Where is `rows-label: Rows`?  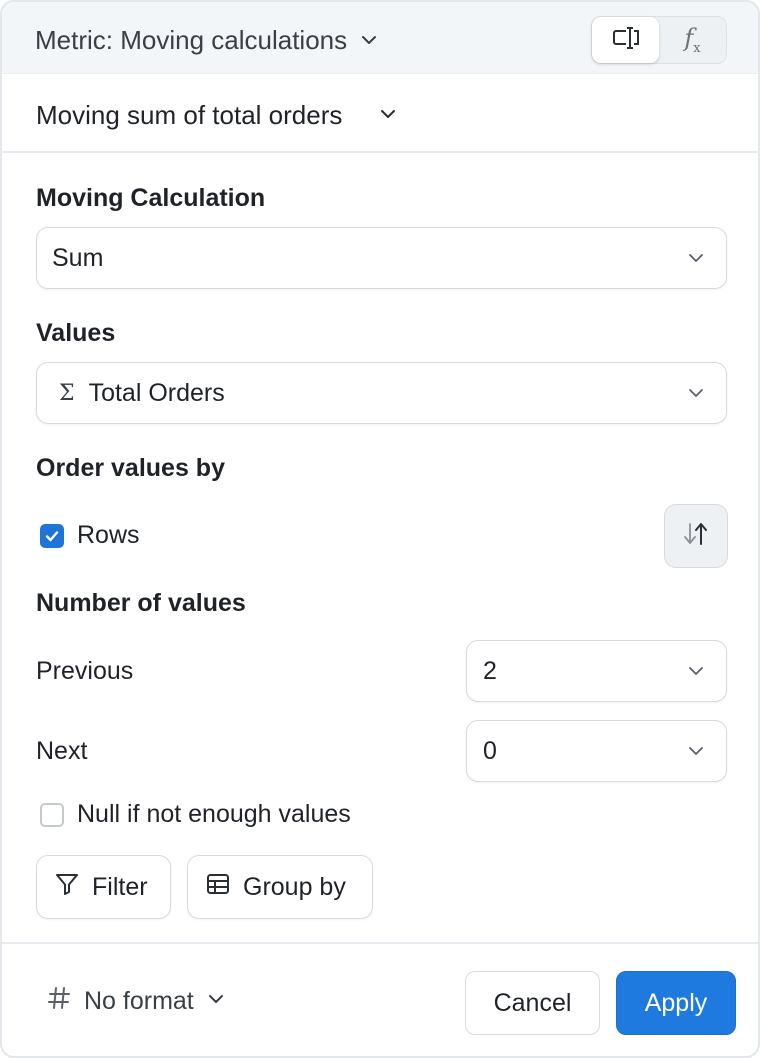
rows-label: Rows is located at coordinates (108, 535).